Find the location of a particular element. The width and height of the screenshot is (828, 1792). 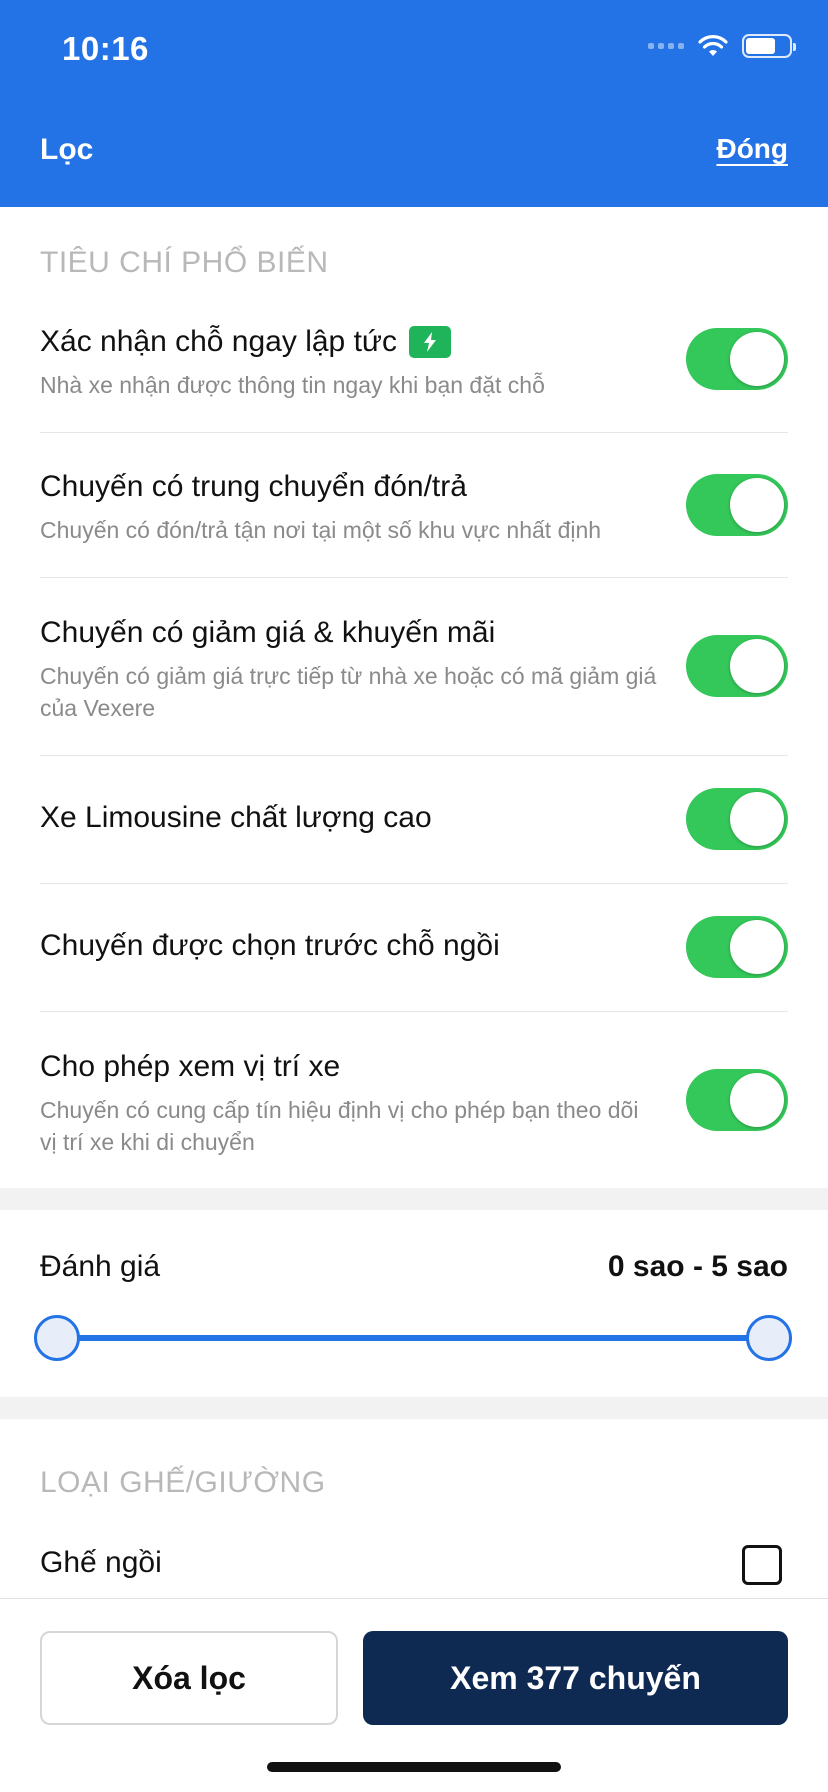

toggle-discount is located at coordinates (737, 666).